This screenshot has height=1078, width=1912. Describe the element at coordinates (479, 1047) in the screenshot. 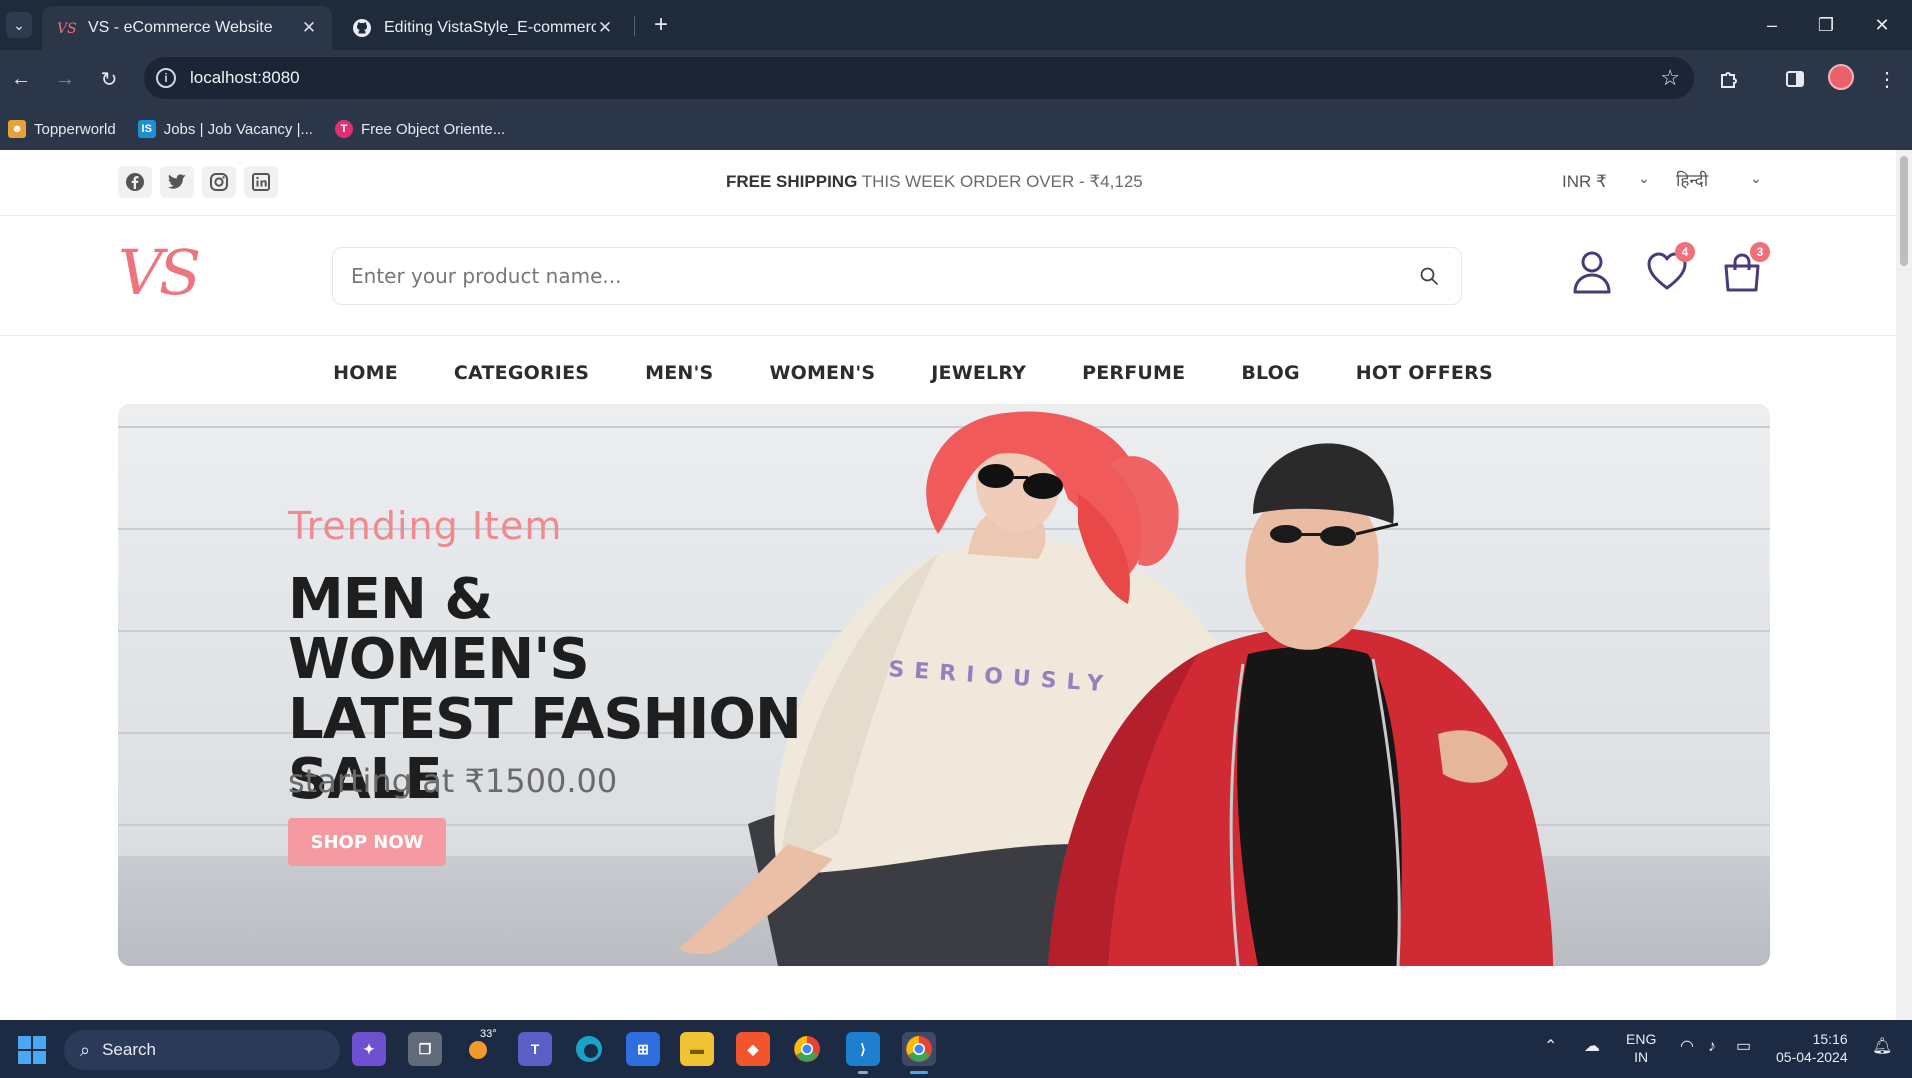

I see `weather-icon: 33°` at that location.